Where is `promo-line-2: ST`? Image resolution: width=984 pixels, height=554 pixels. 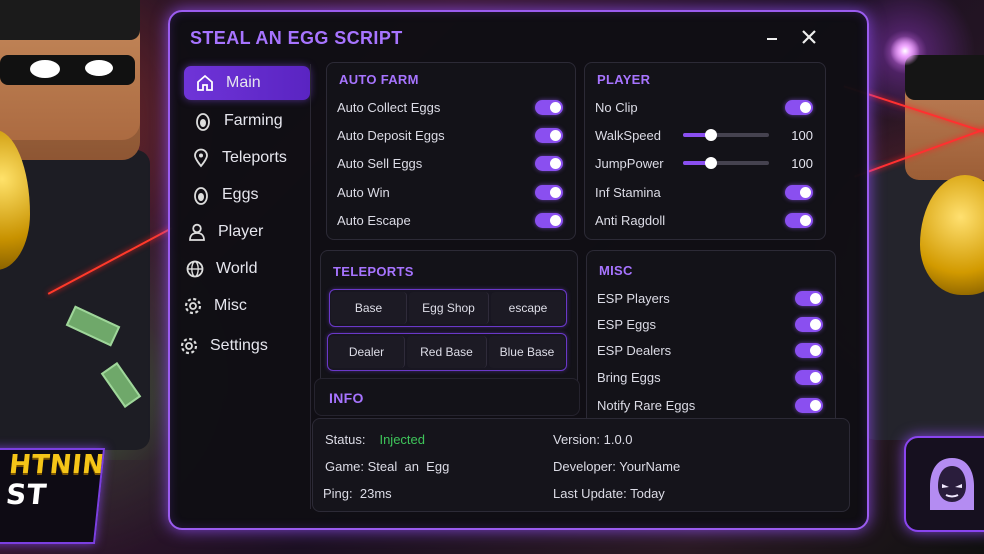 promo-line-2: ST is located at coordinates (26, 494).